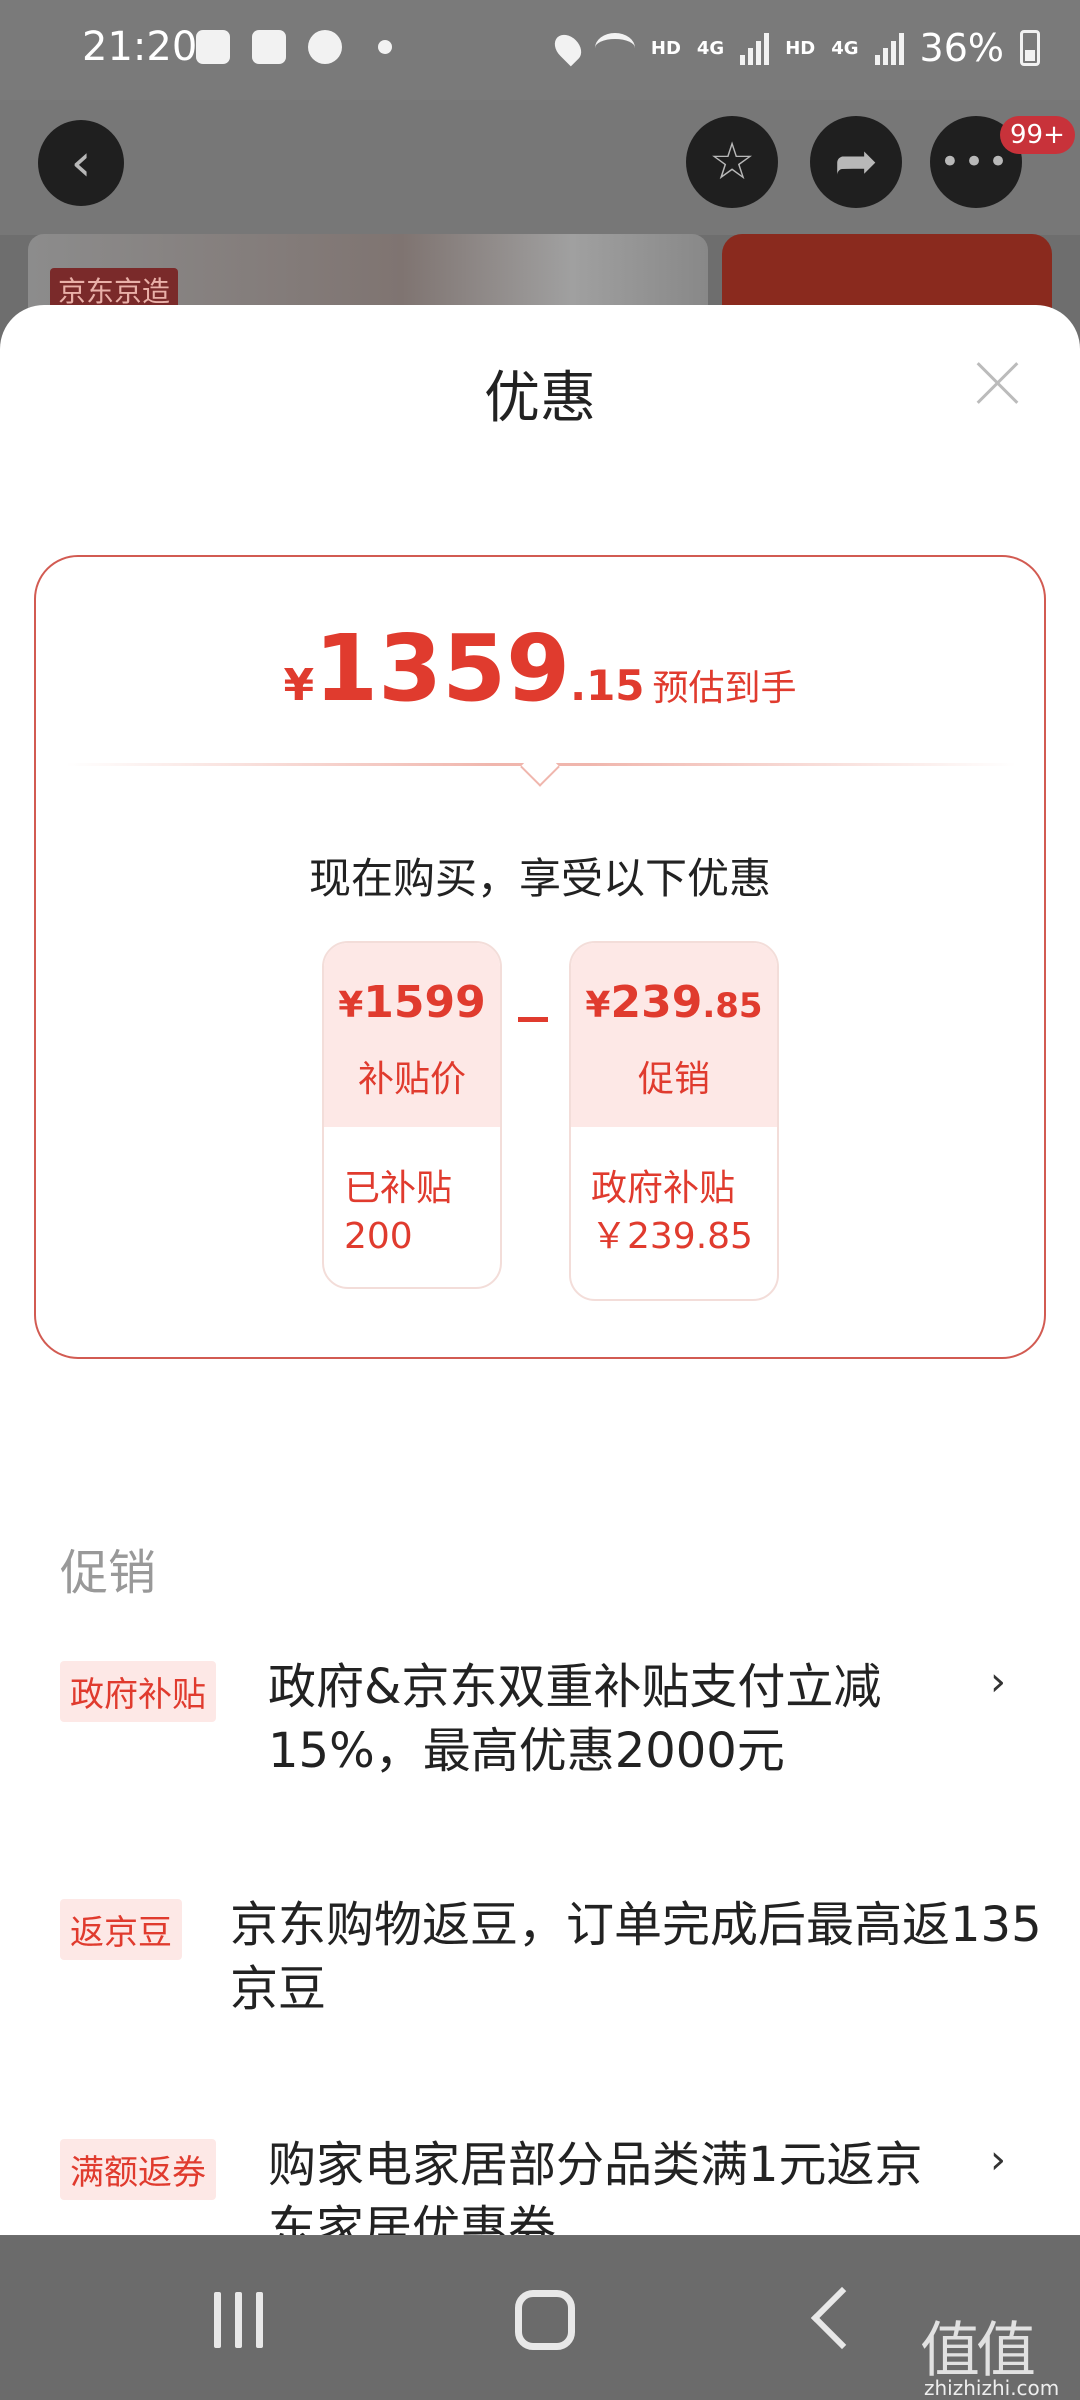 The width and height of the screenshot is (1080, 2400). Describe the element at coordinates (411, 1079) in the screenshot. I see `subsidy-price-label: 补贴价` at that location.